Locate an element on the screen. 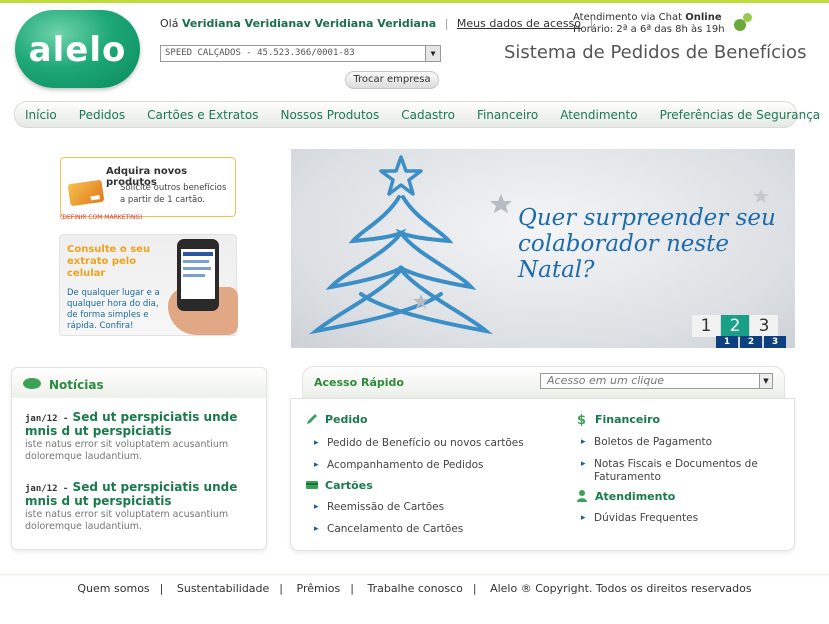 The image size is (829, 624). banner-mini-page-3: 3 is located at coordinates (775, 342).